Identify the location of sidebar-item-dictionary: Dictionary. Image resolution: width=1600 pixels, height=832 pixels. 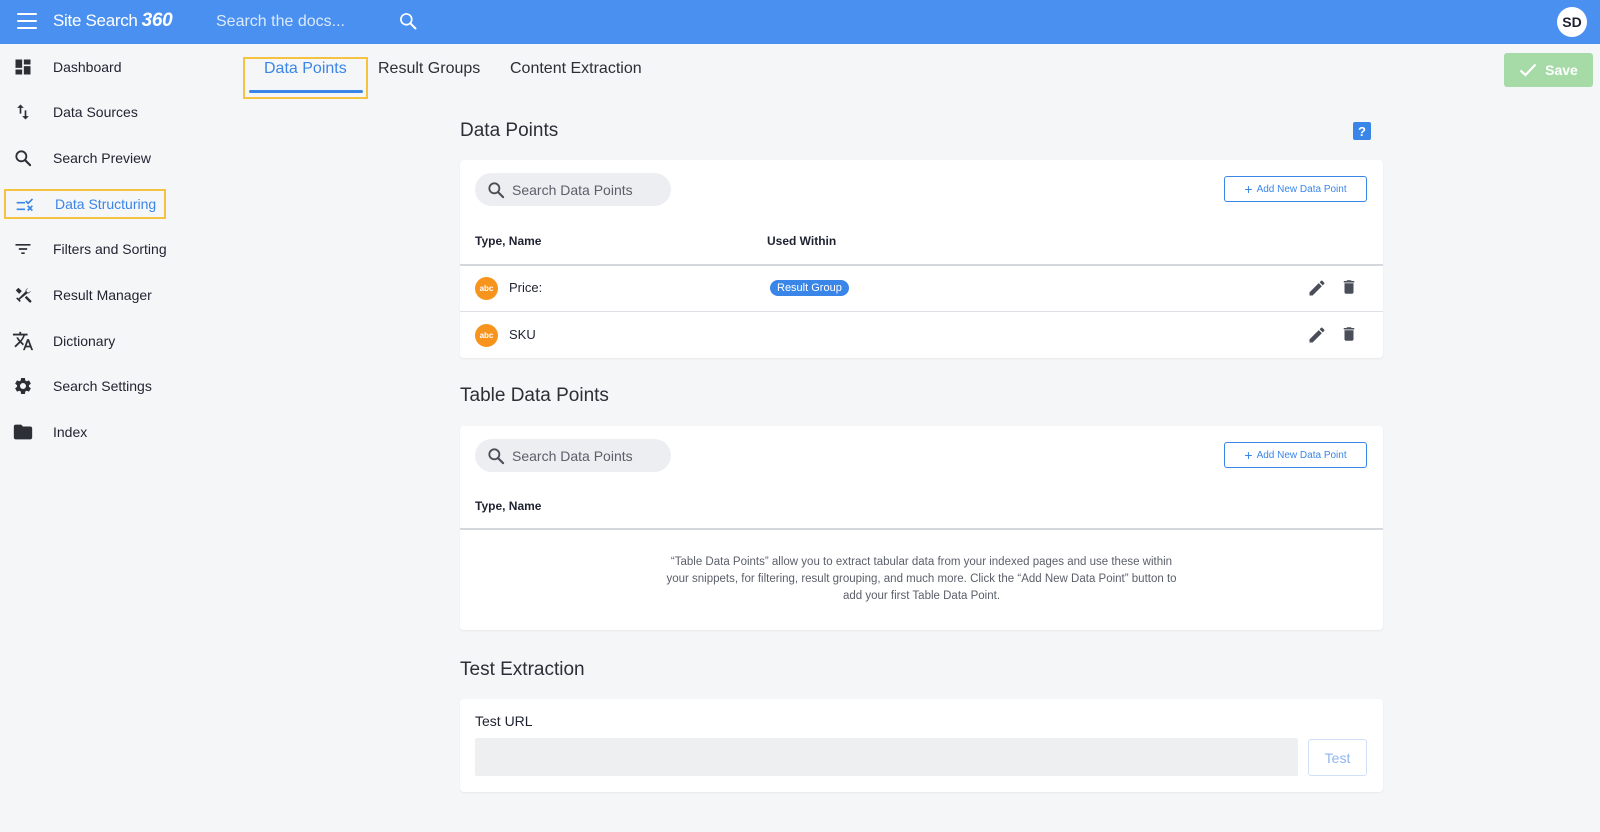
(85, 341).